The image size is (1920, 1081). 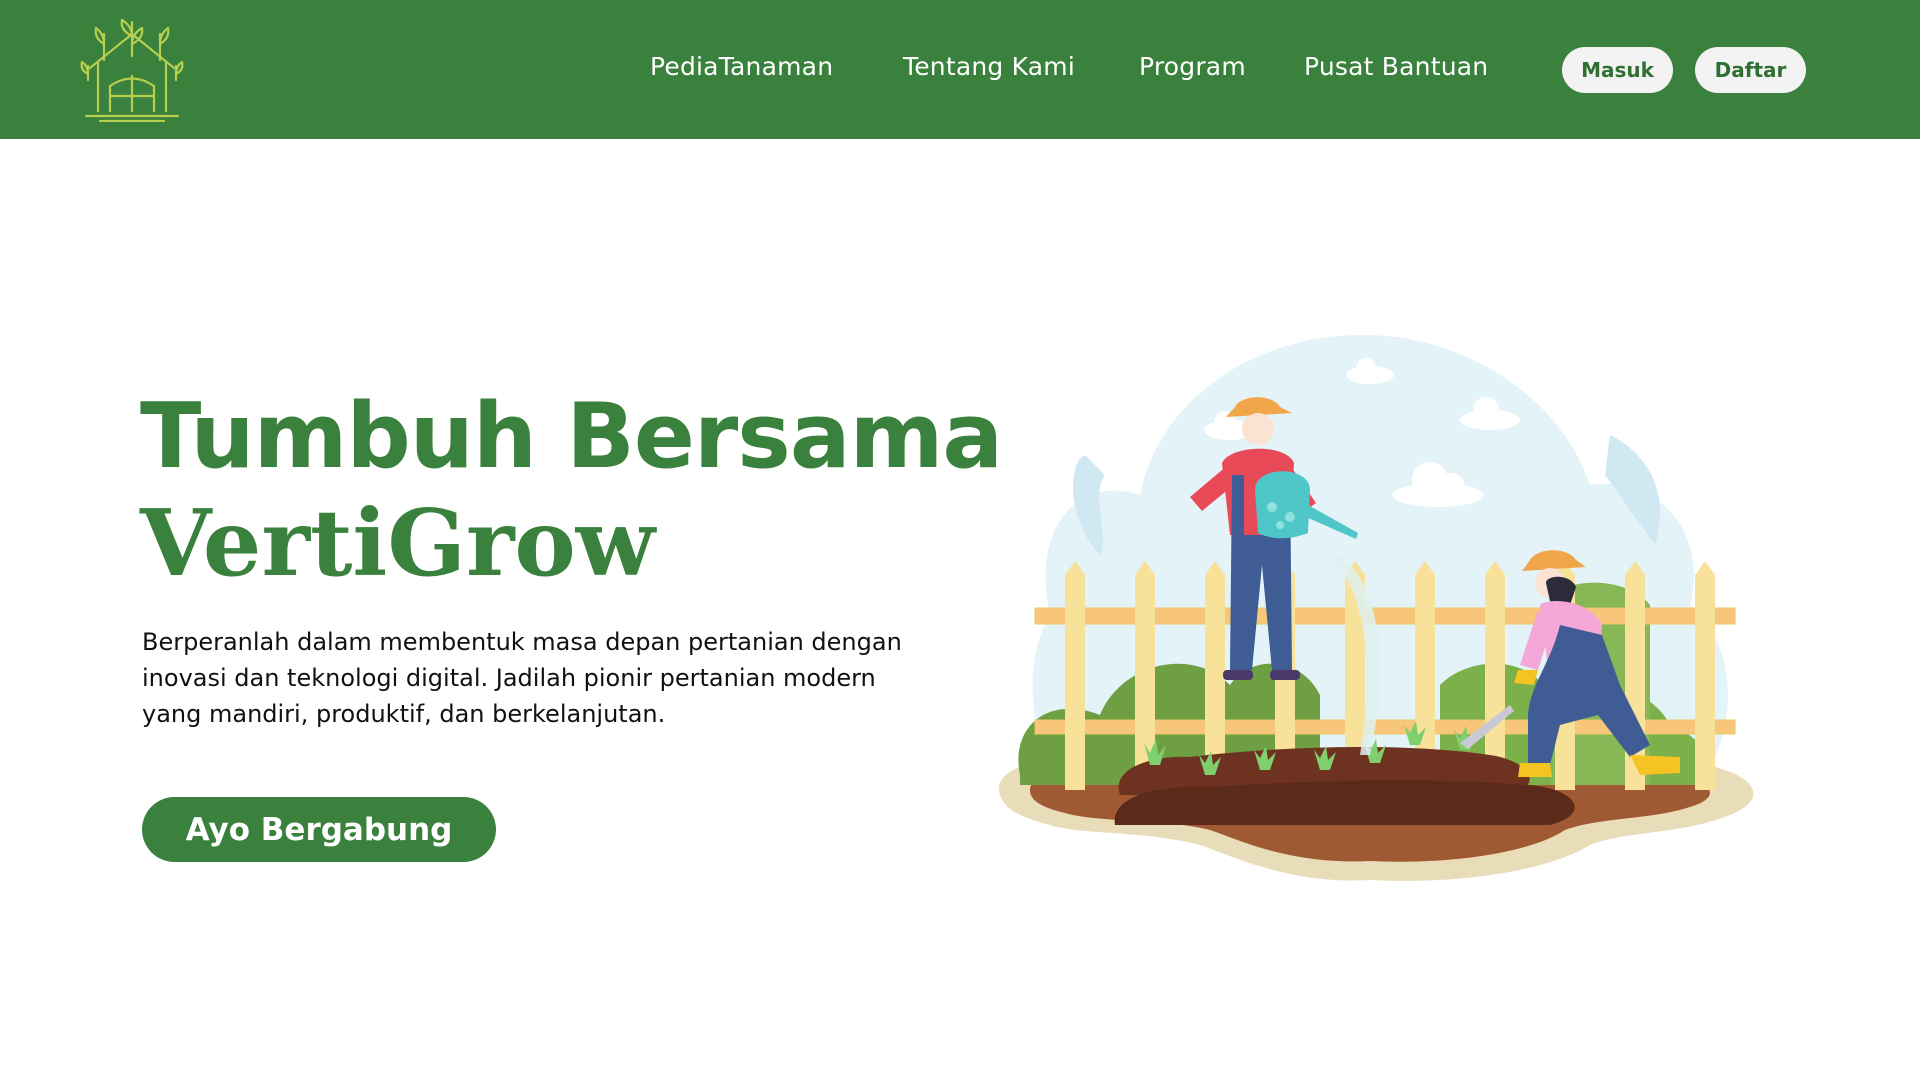 I want to click on login-button: Masuk, so click(x=1617, y=70).